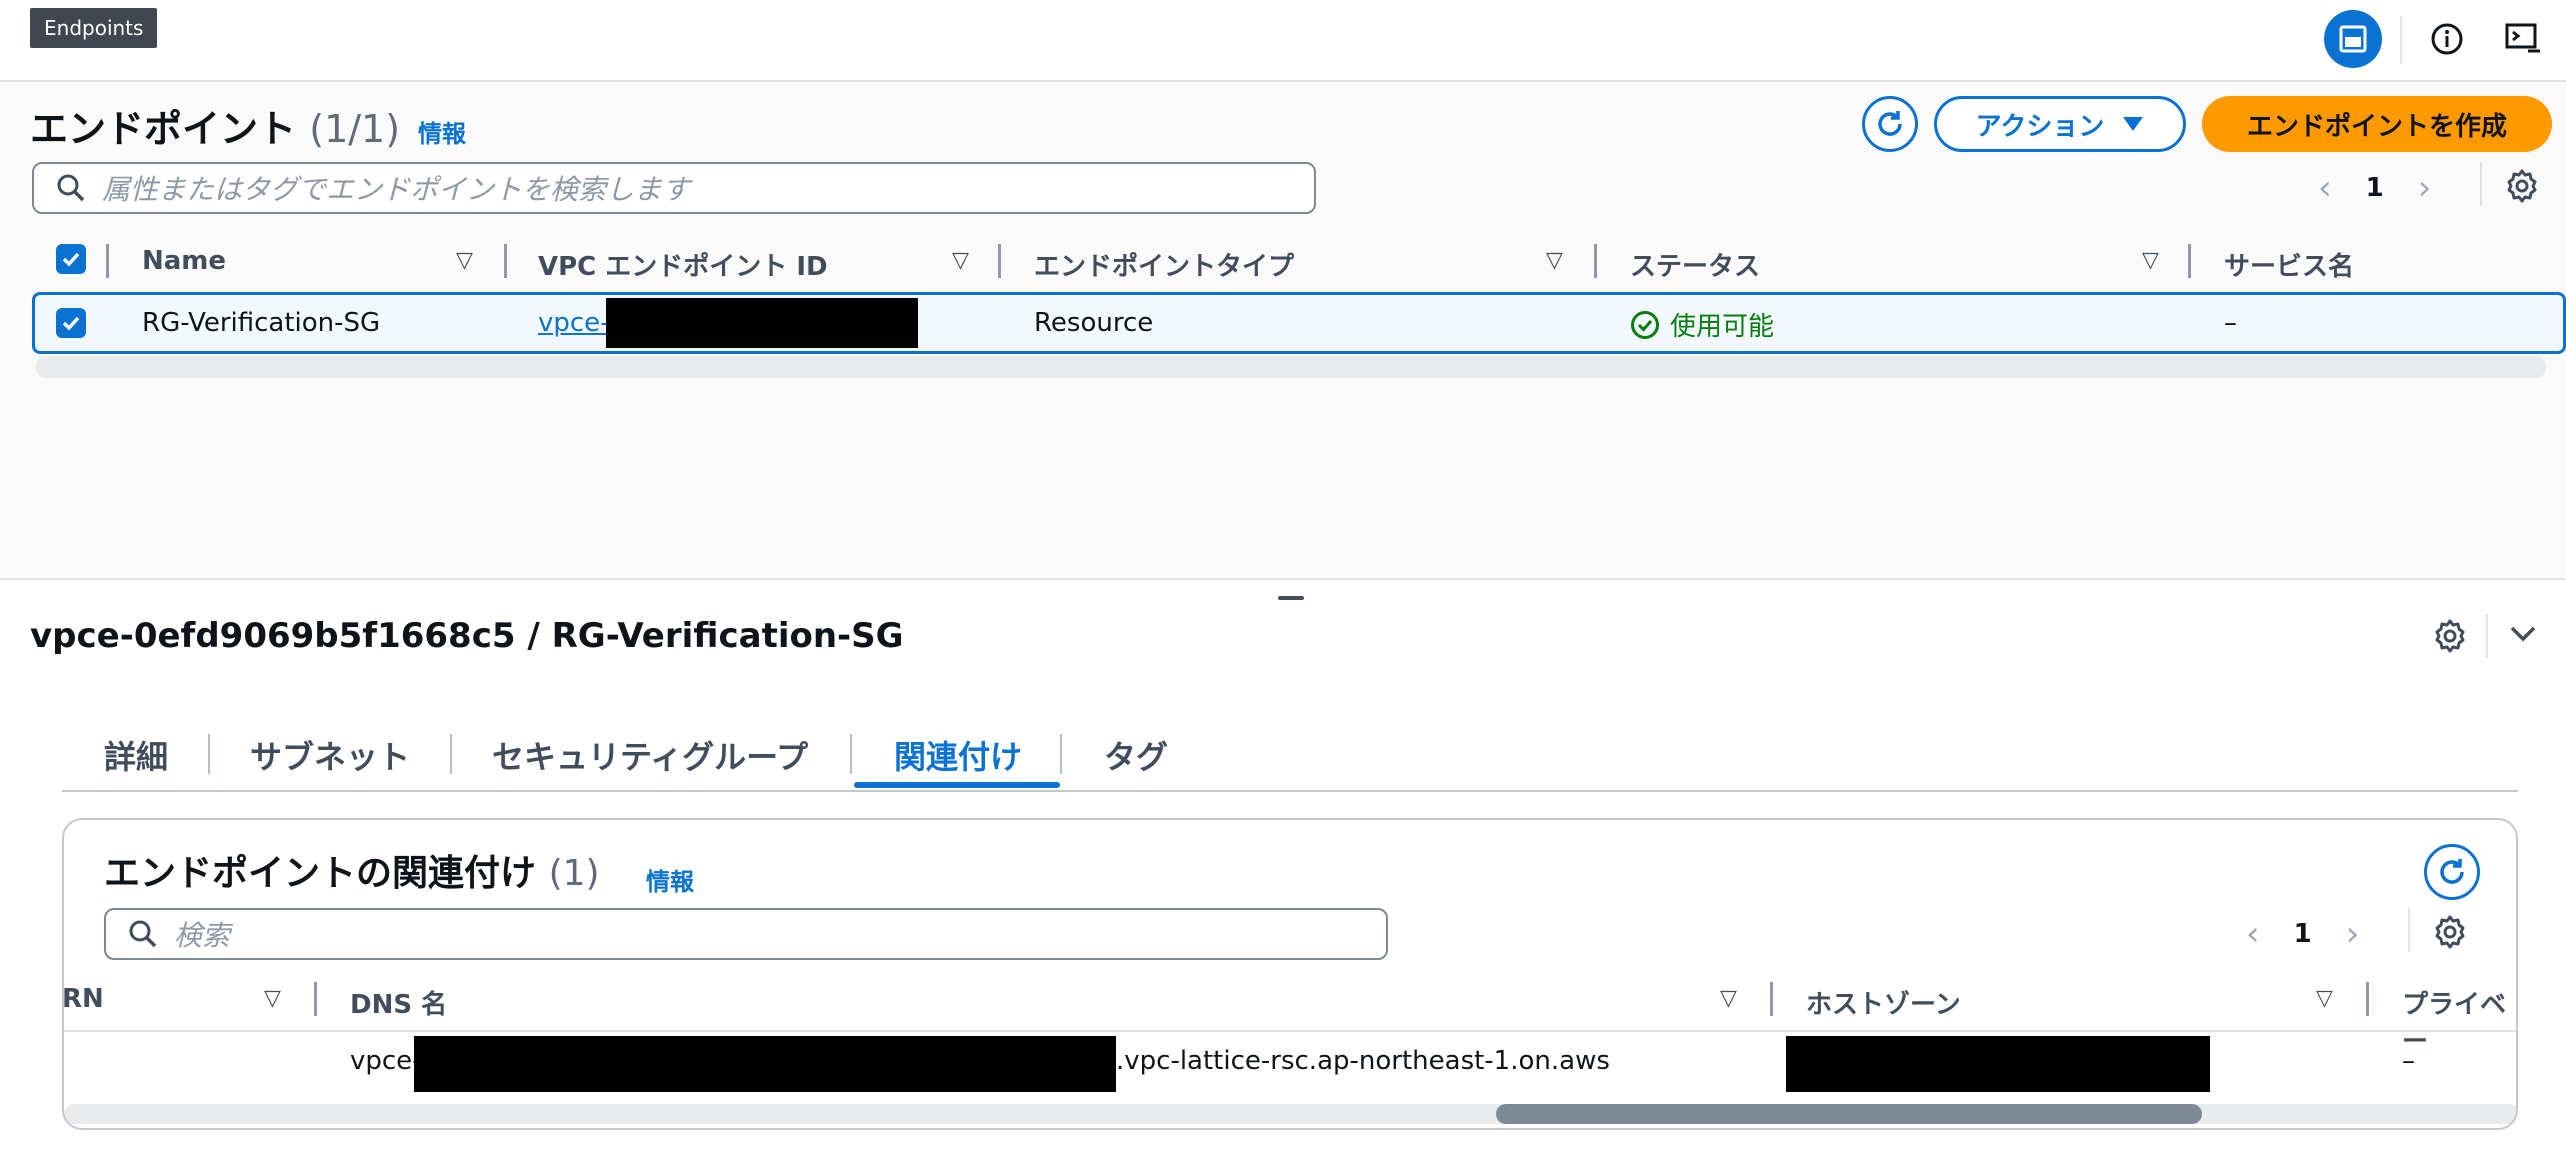  I want to click on table-row, so click(1299, 323).